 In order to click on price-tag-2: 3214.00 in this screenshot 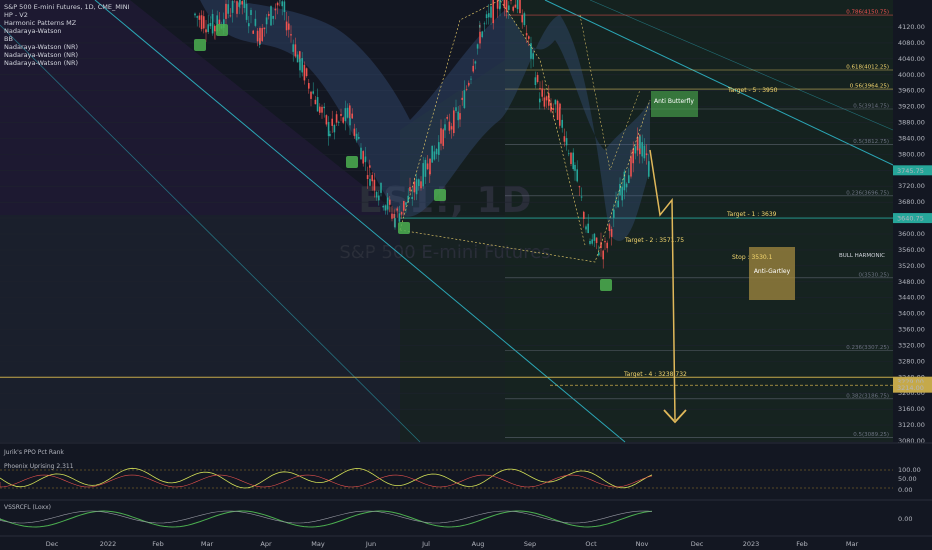, I will do `click(910, 388)`.